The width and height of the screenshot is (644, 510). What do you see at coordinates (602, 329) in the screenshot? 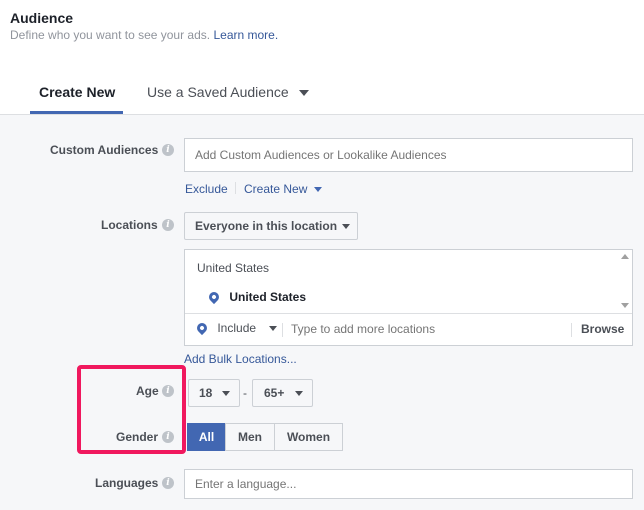
I see `browse-button: Browse` at bounding box center [602, 329].